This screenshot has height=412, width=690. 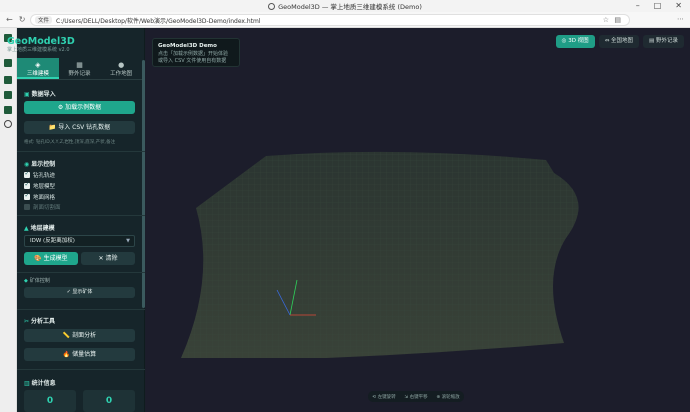 I want to click on section-title-analysis: ✂ 分析工具, so click(x=40, y=321).